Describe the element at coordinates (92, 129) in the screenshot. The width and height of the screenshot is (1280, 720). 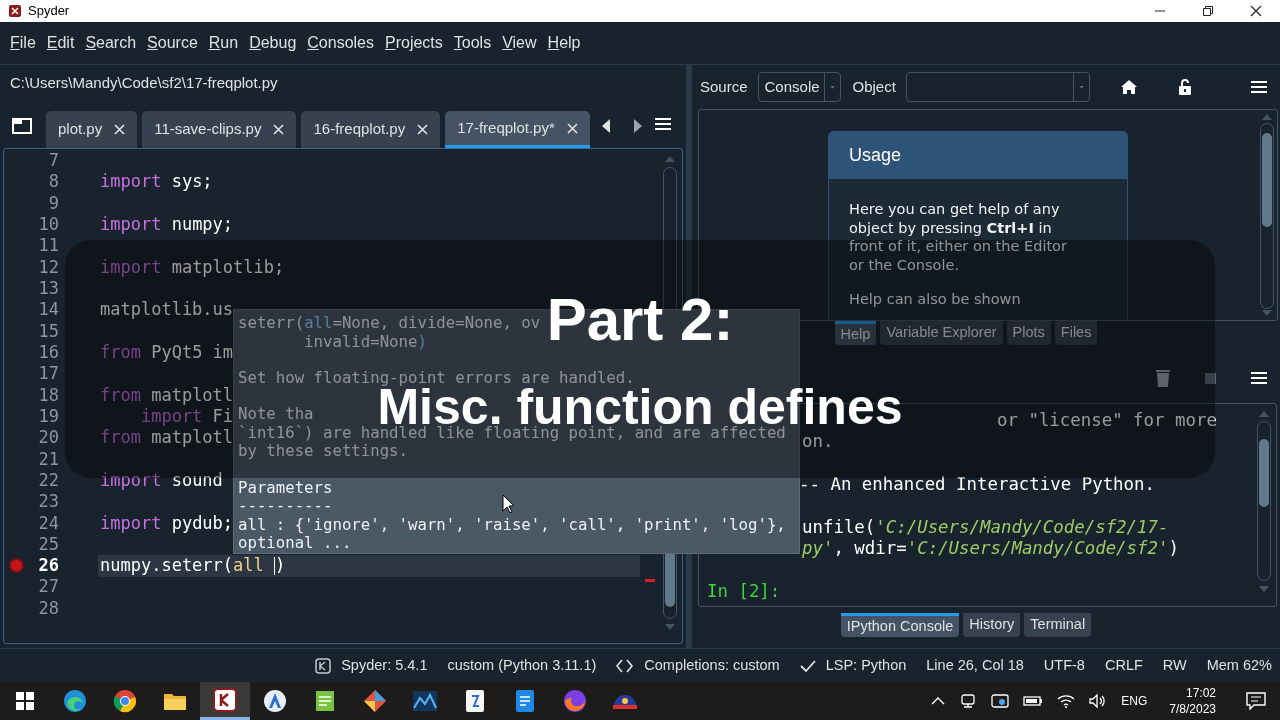
I see `editor-tab: plot.py` at that location.